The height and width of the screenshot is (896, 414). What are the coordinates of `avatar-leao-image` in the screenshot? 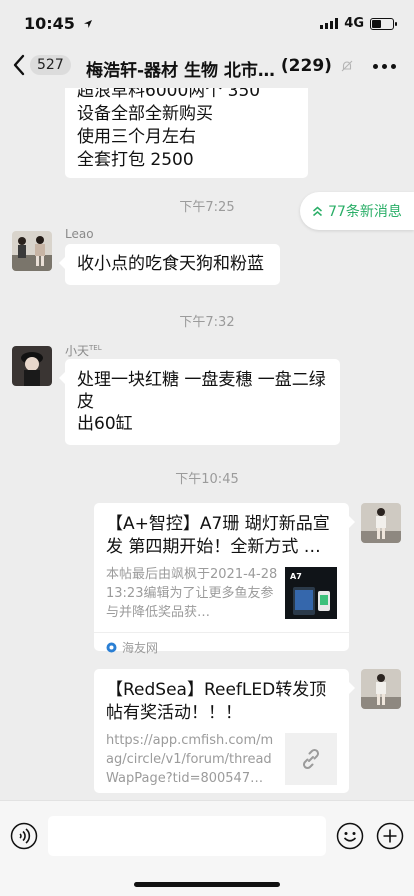 It's located at (32, 251).